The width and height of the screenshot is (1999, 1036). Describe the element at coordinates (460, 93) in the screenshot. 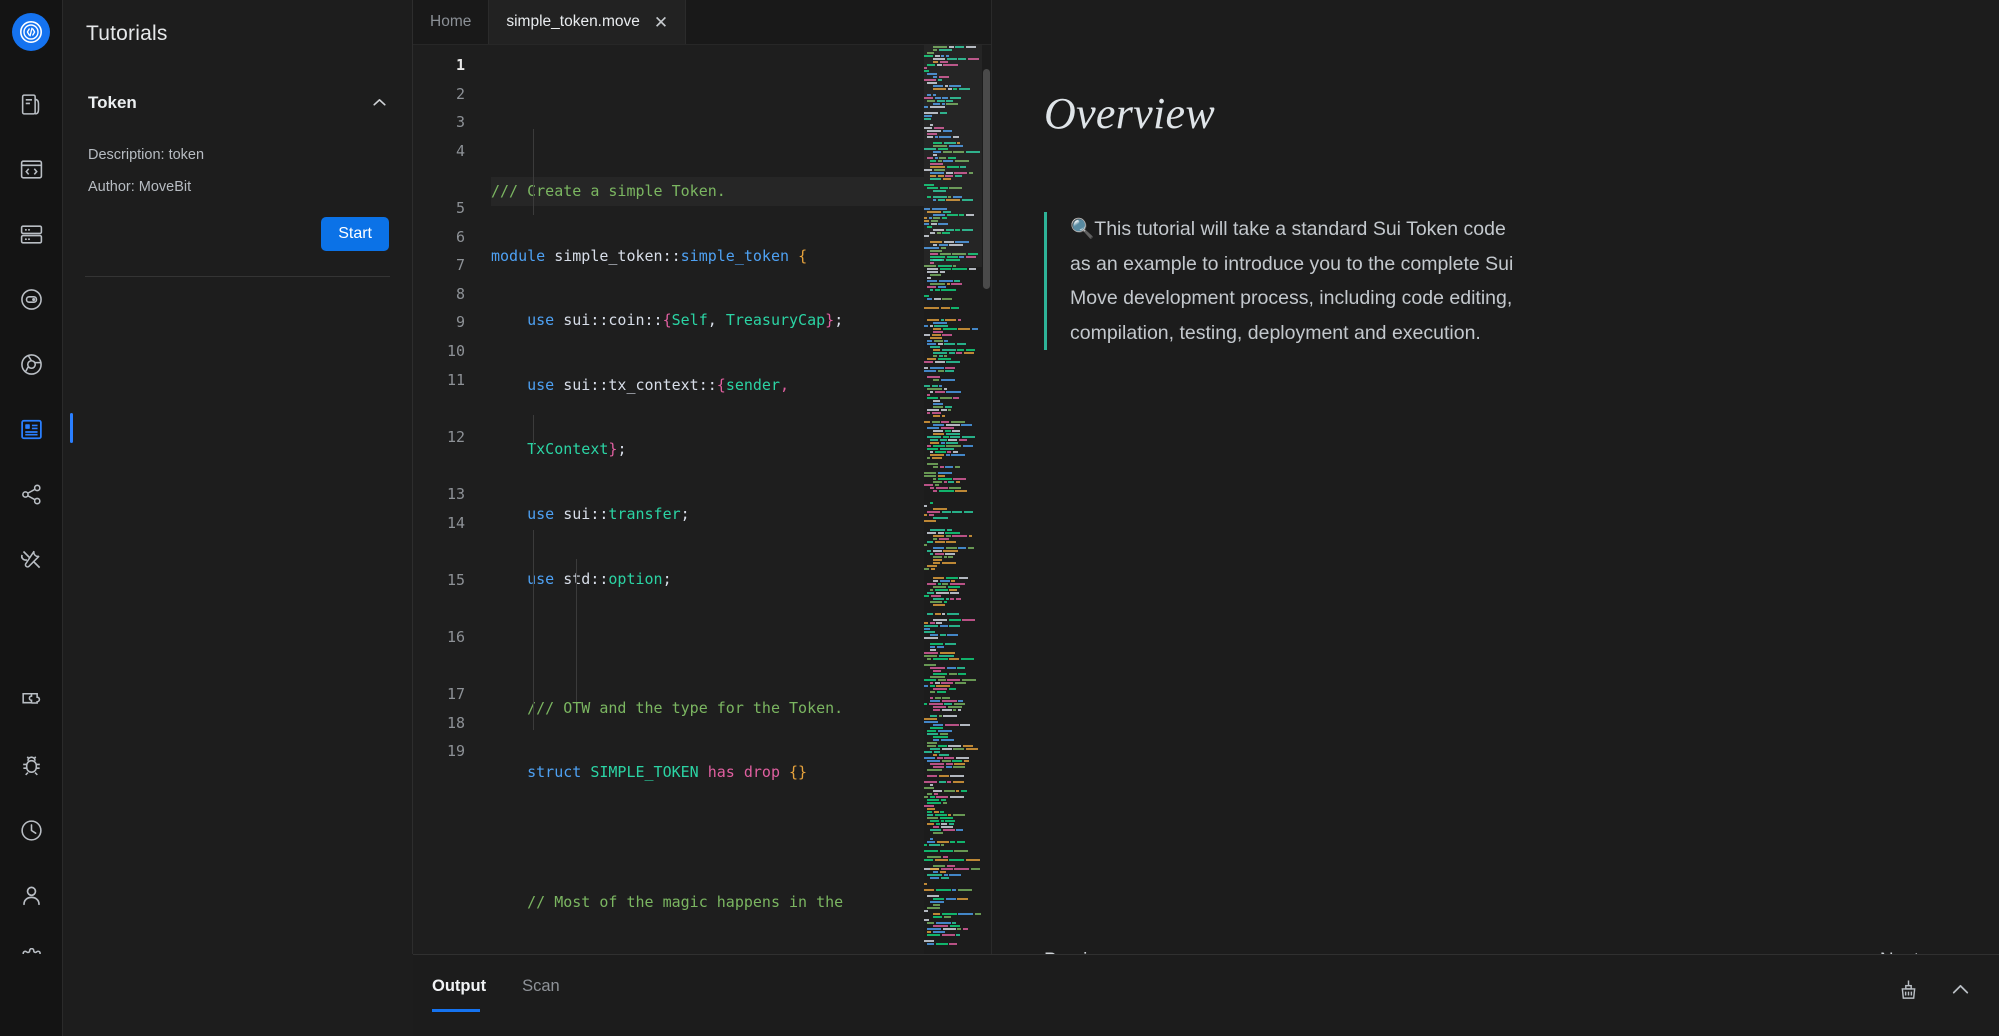

I see `line-number: 2` at that location.